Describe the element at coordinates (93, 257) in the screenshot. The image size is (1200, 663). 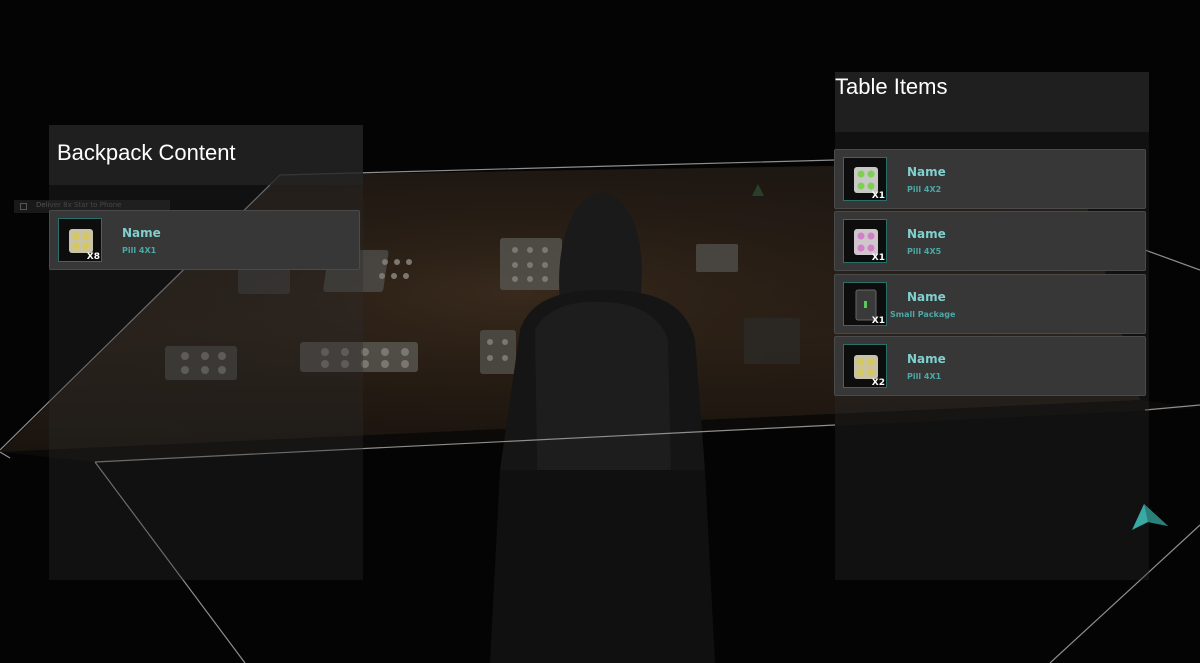
I see `item-quantity: X8` at that location.